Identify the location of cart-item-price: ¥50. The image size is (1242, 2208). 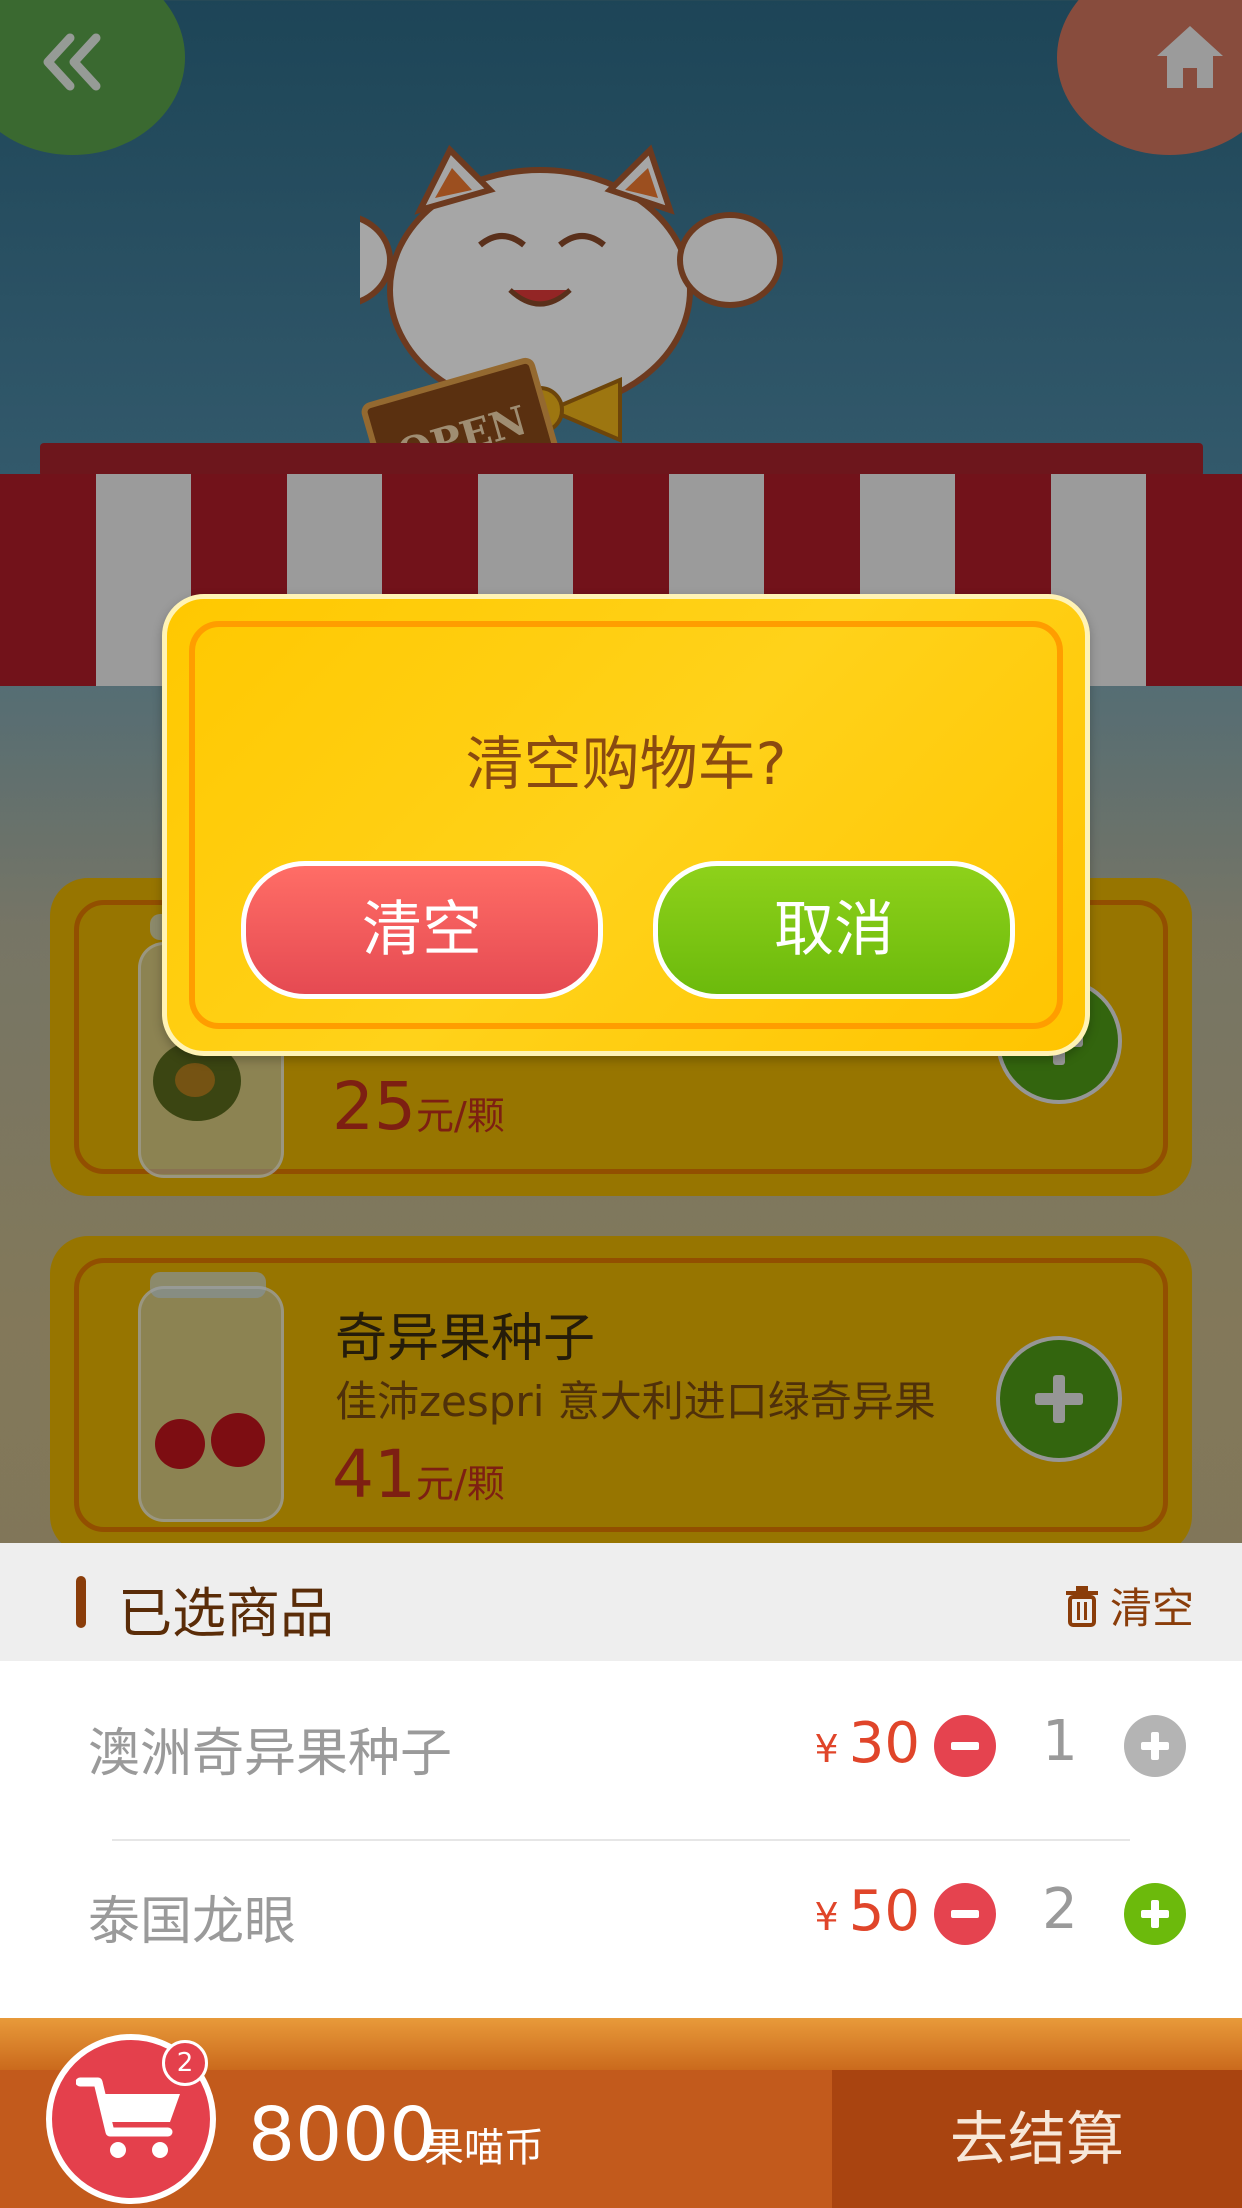
(867, 1911).